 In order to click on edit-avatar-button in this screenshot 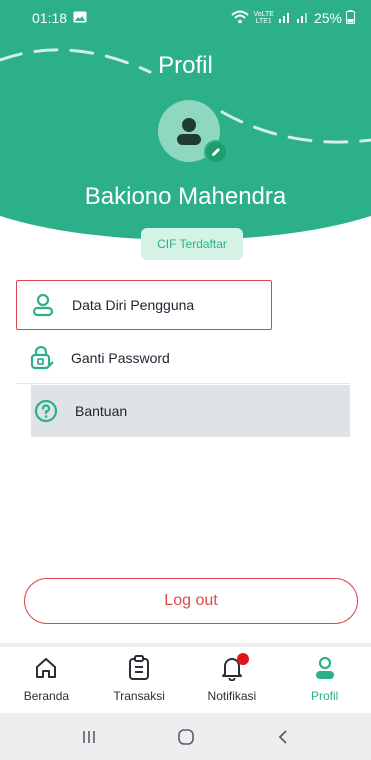, I will do `click(216, 152)`.